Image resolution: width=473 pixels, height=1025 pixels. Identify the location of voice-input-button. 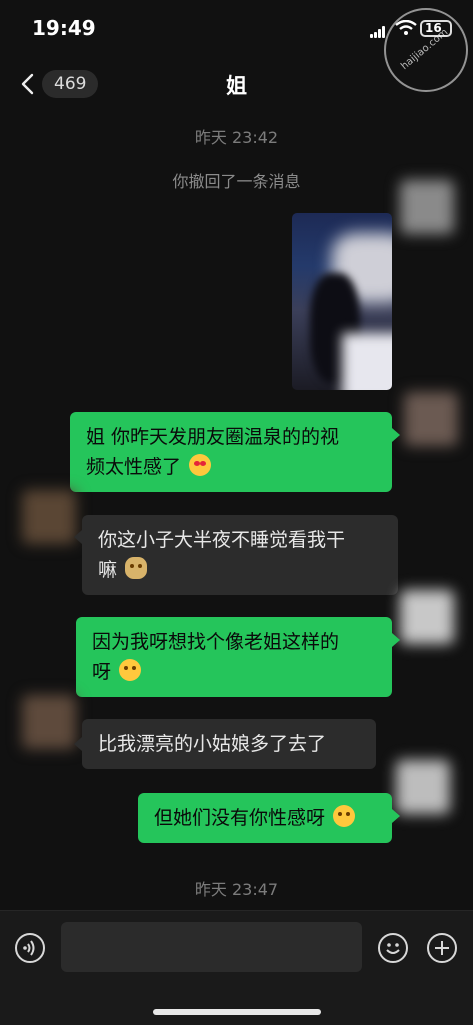
(30, 948).